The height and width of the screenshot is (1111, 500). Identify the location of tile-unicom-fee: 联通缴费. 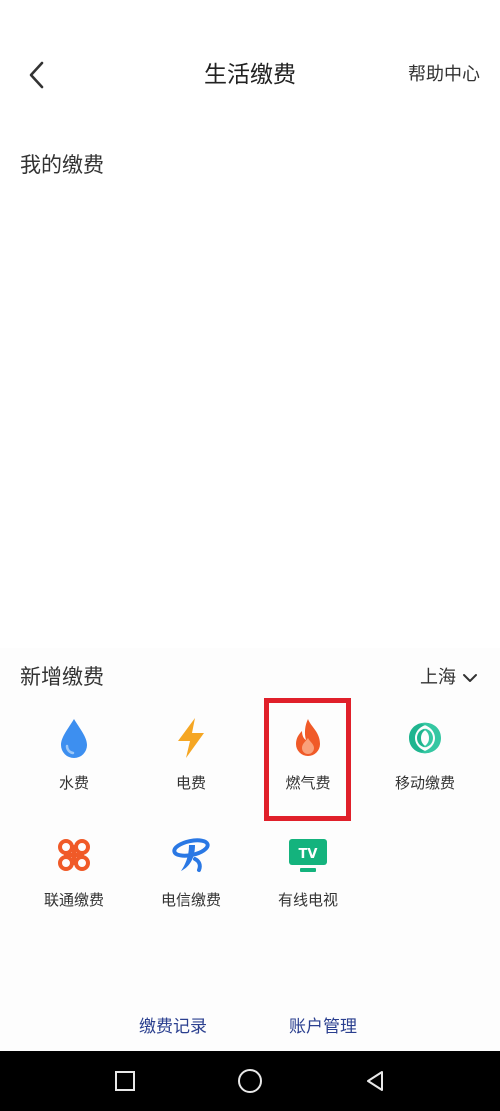
(74, 867).